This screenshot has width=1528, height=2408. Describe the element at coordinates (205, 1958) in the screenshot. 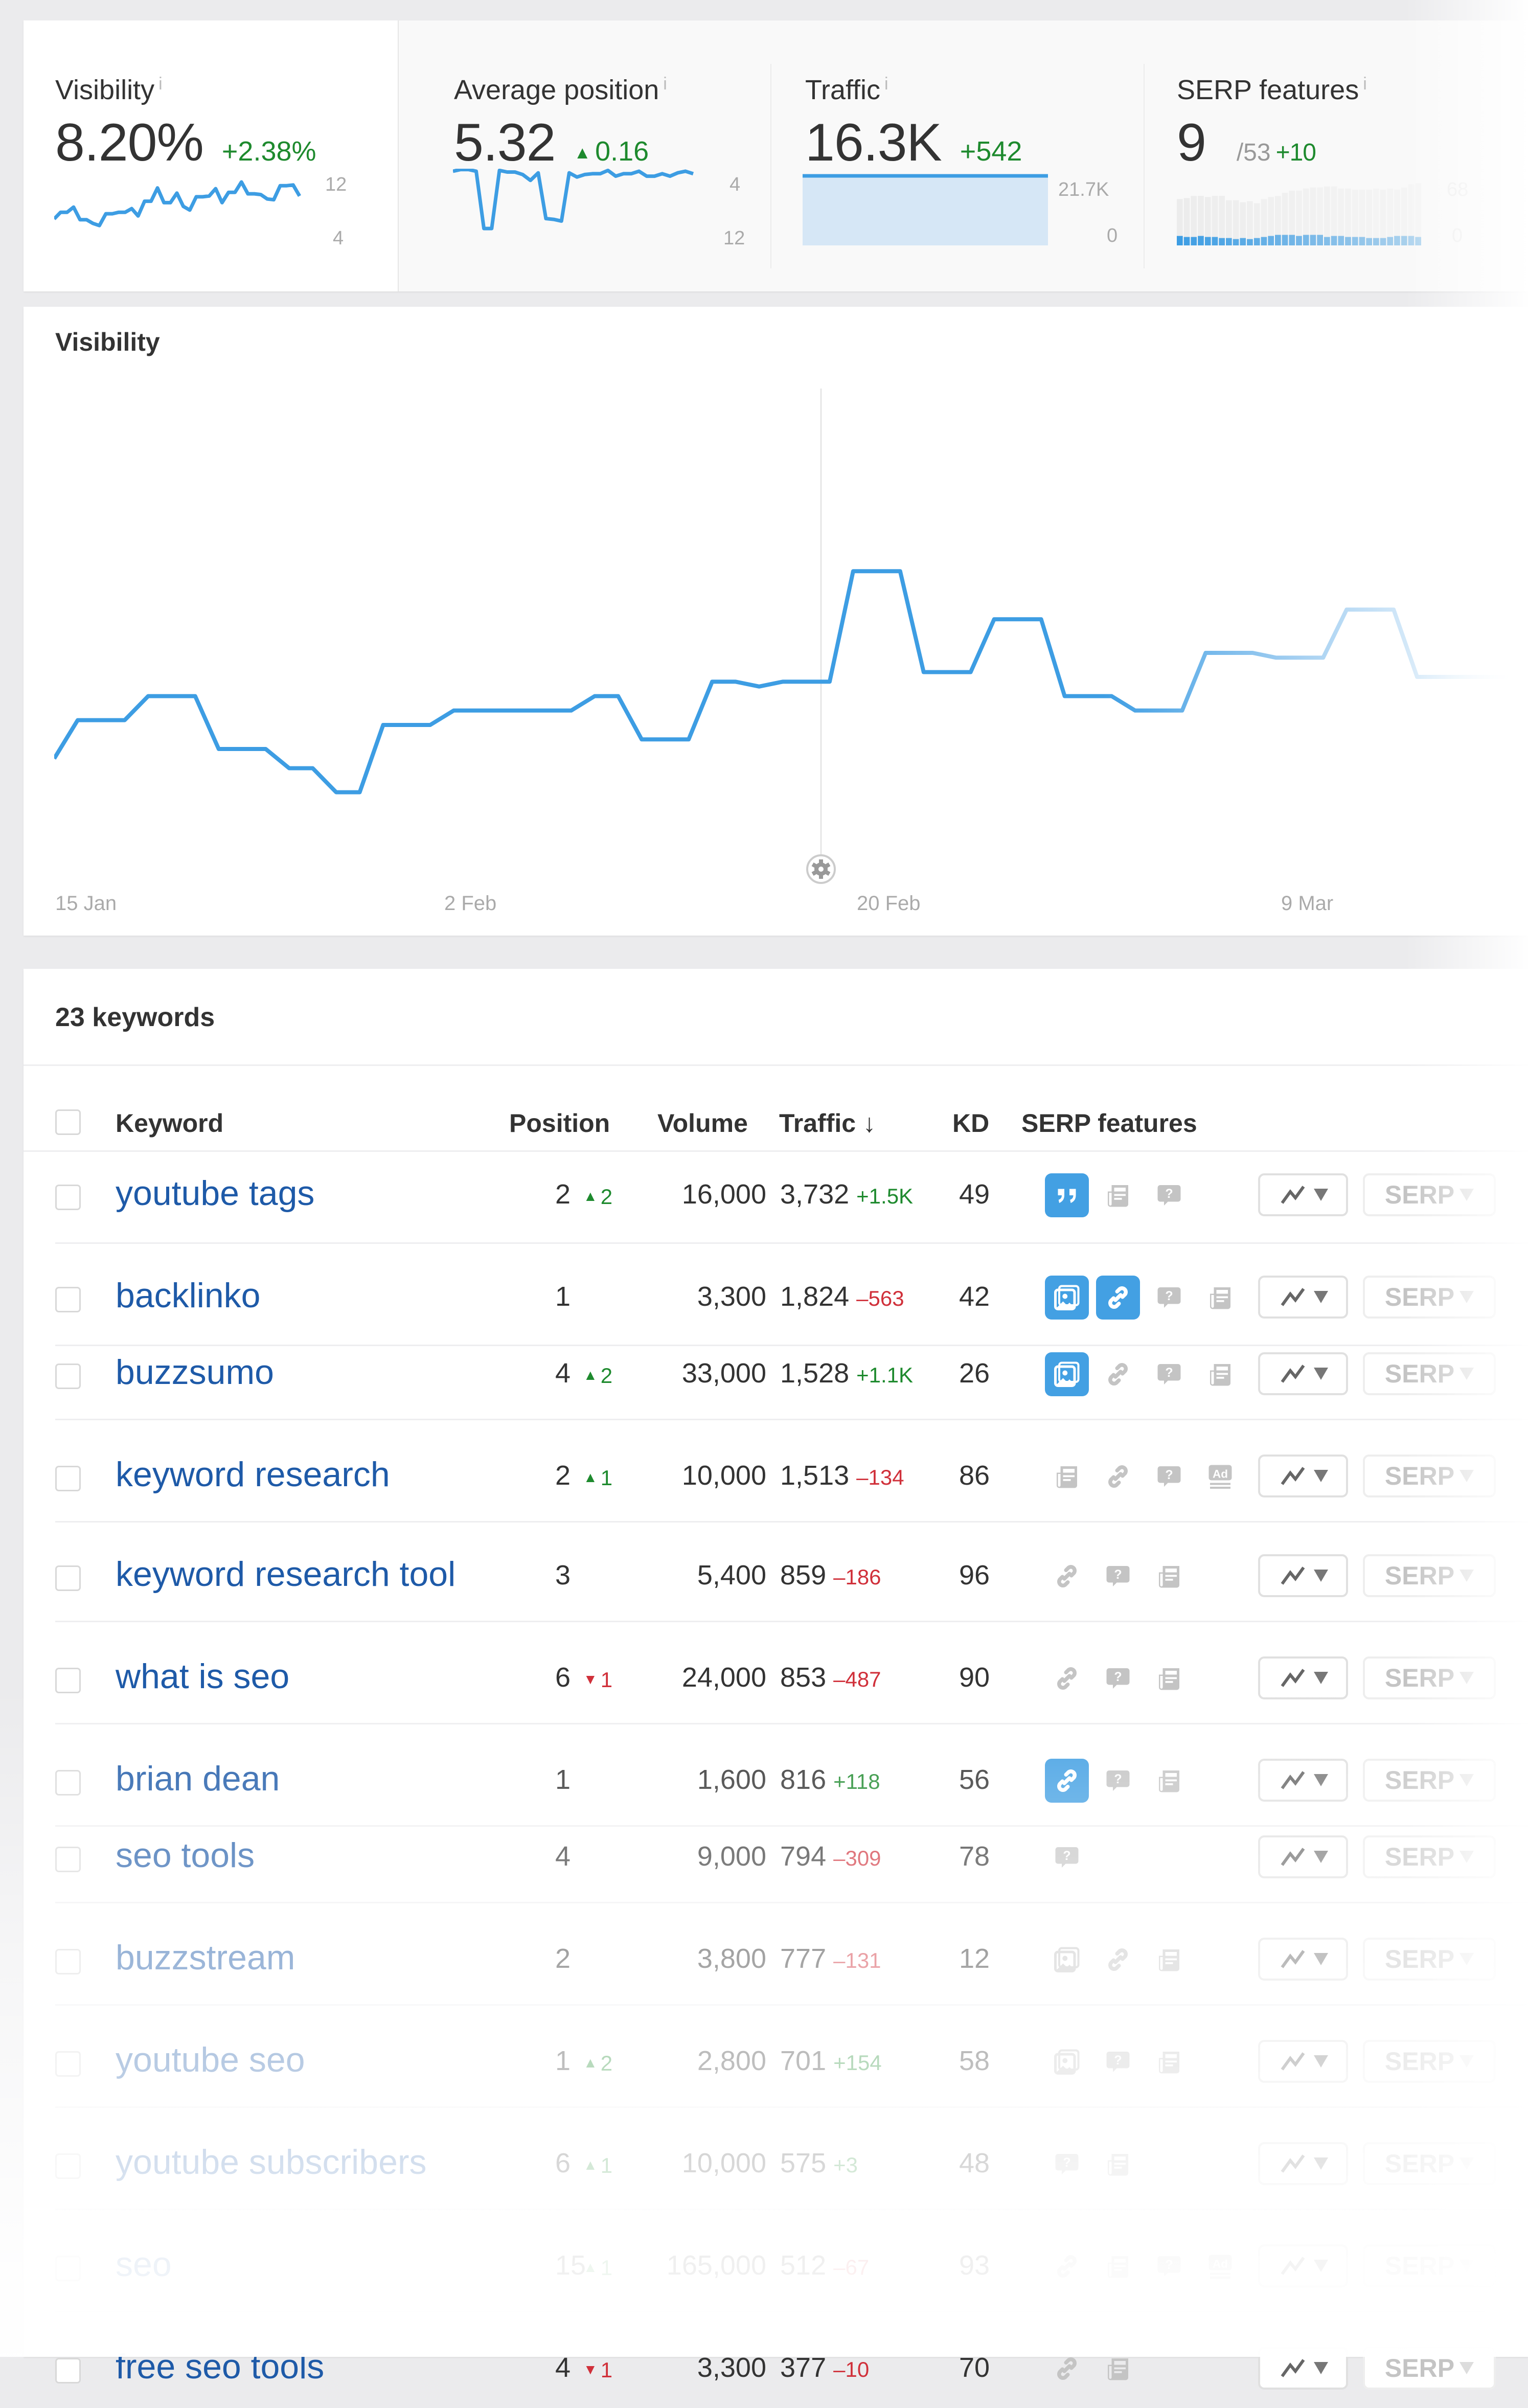

I see `keyword-link: buzzstream` at that location.